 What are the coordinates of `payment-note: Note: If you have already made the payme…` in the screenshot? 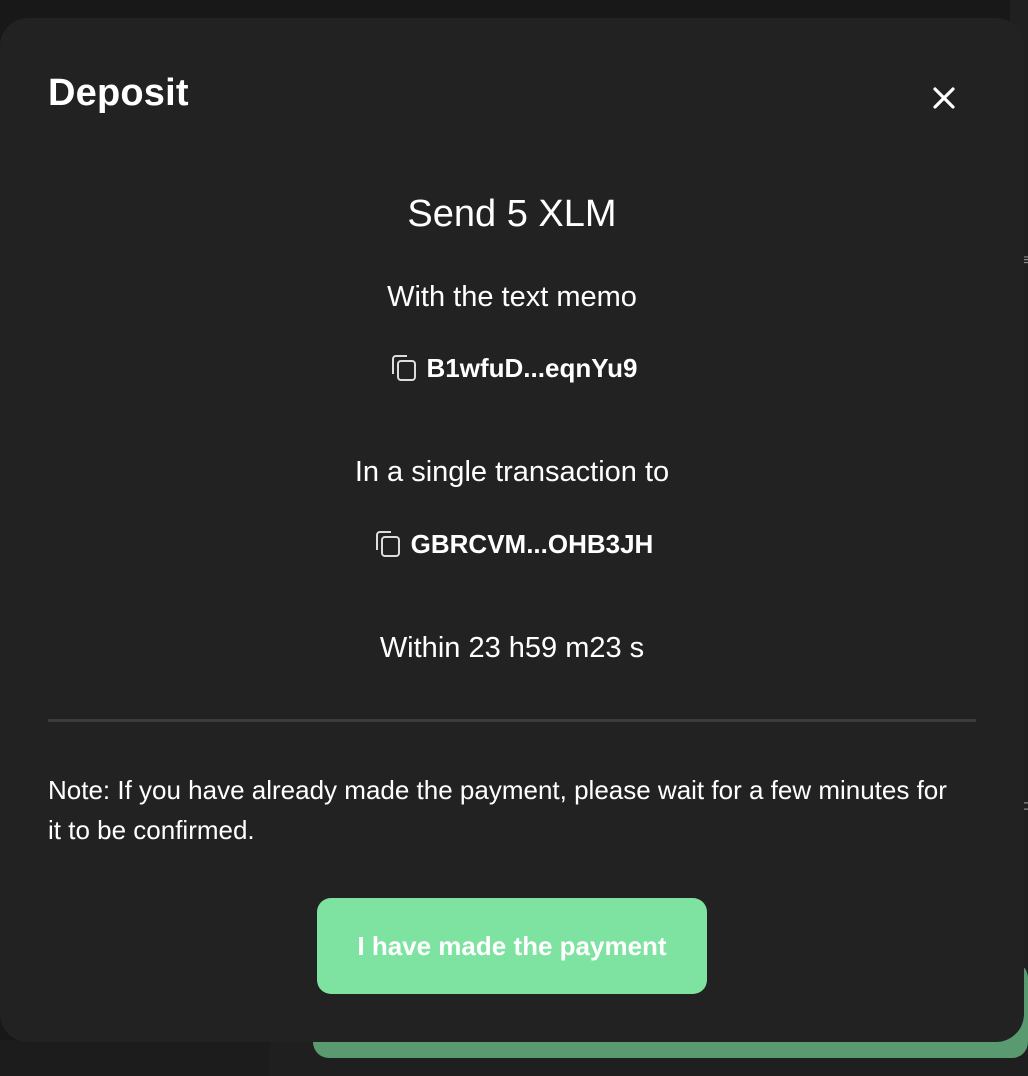 It's located at (497, 810).